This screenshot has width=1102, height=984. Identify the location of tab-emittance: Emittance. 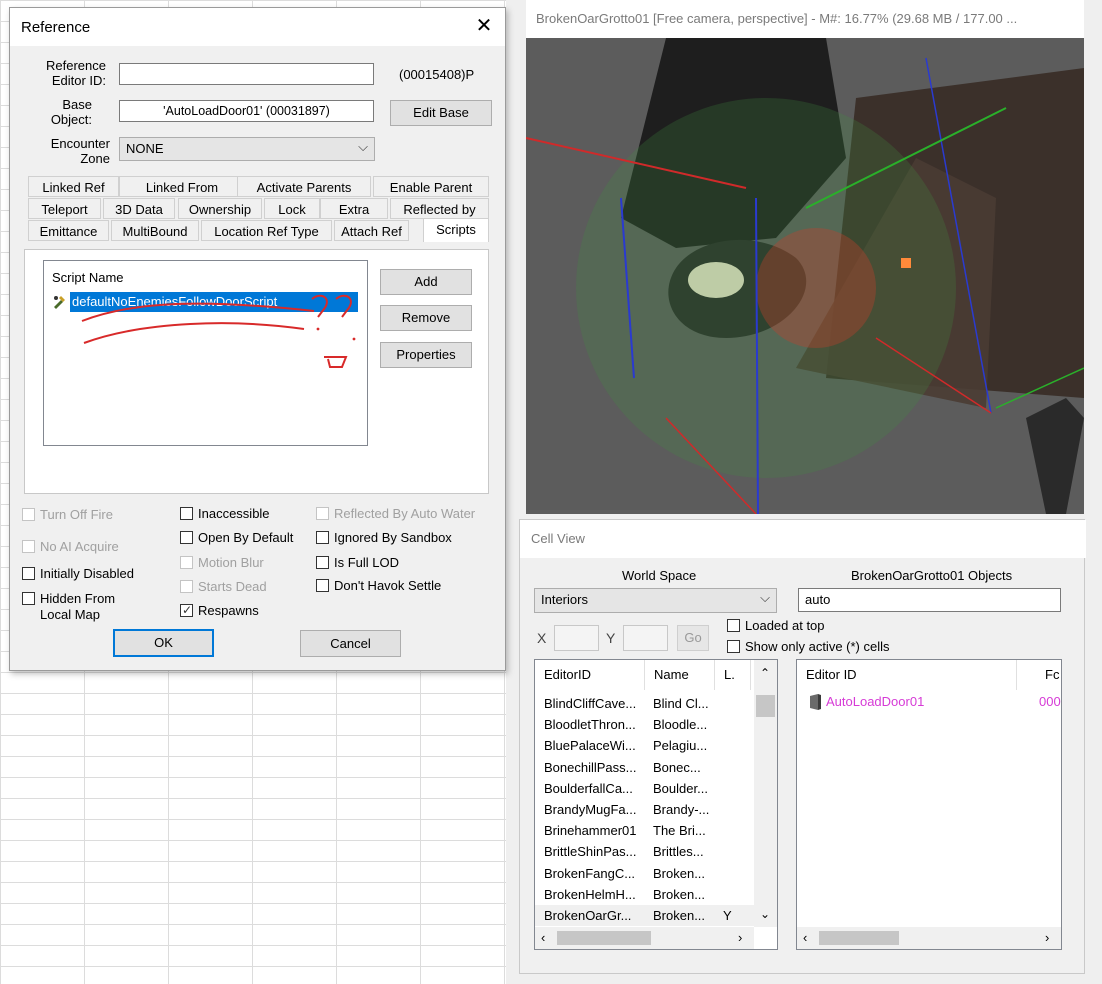
(68, 230).